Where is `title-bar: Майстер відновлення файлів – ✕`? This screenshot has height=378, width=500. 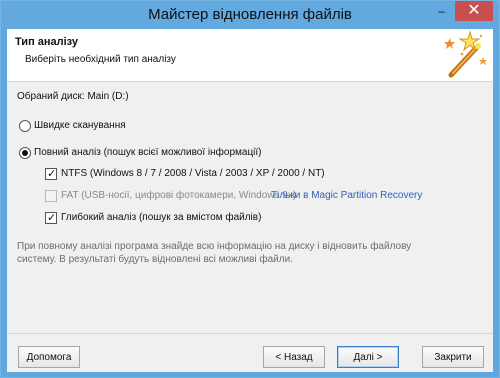
title-bar: Майстер відновлення файлів – ✕ is located at coordinates (250, 15).